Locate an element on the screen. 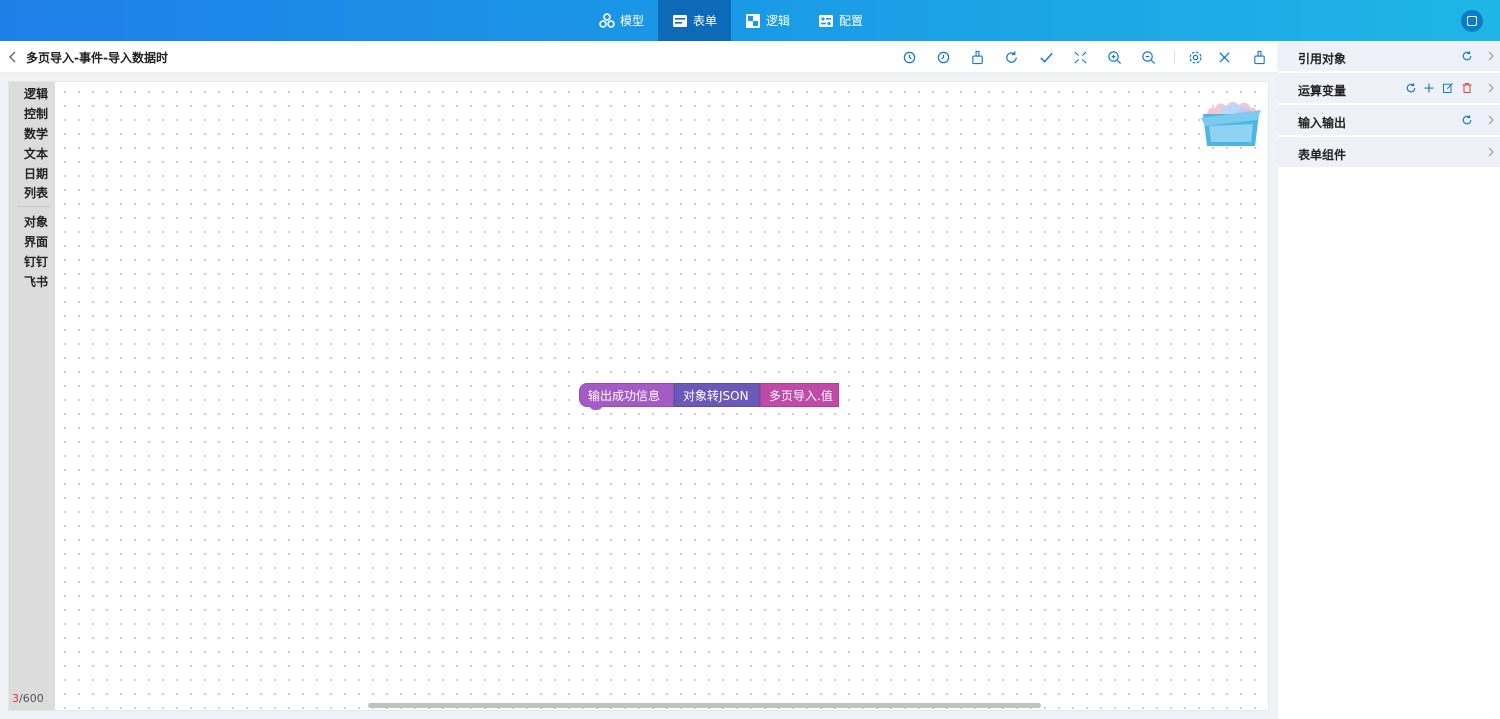 Image resolution: width=1500 pixels, height=719 pixels. broom-icon is located at coordinates (1259, 57).